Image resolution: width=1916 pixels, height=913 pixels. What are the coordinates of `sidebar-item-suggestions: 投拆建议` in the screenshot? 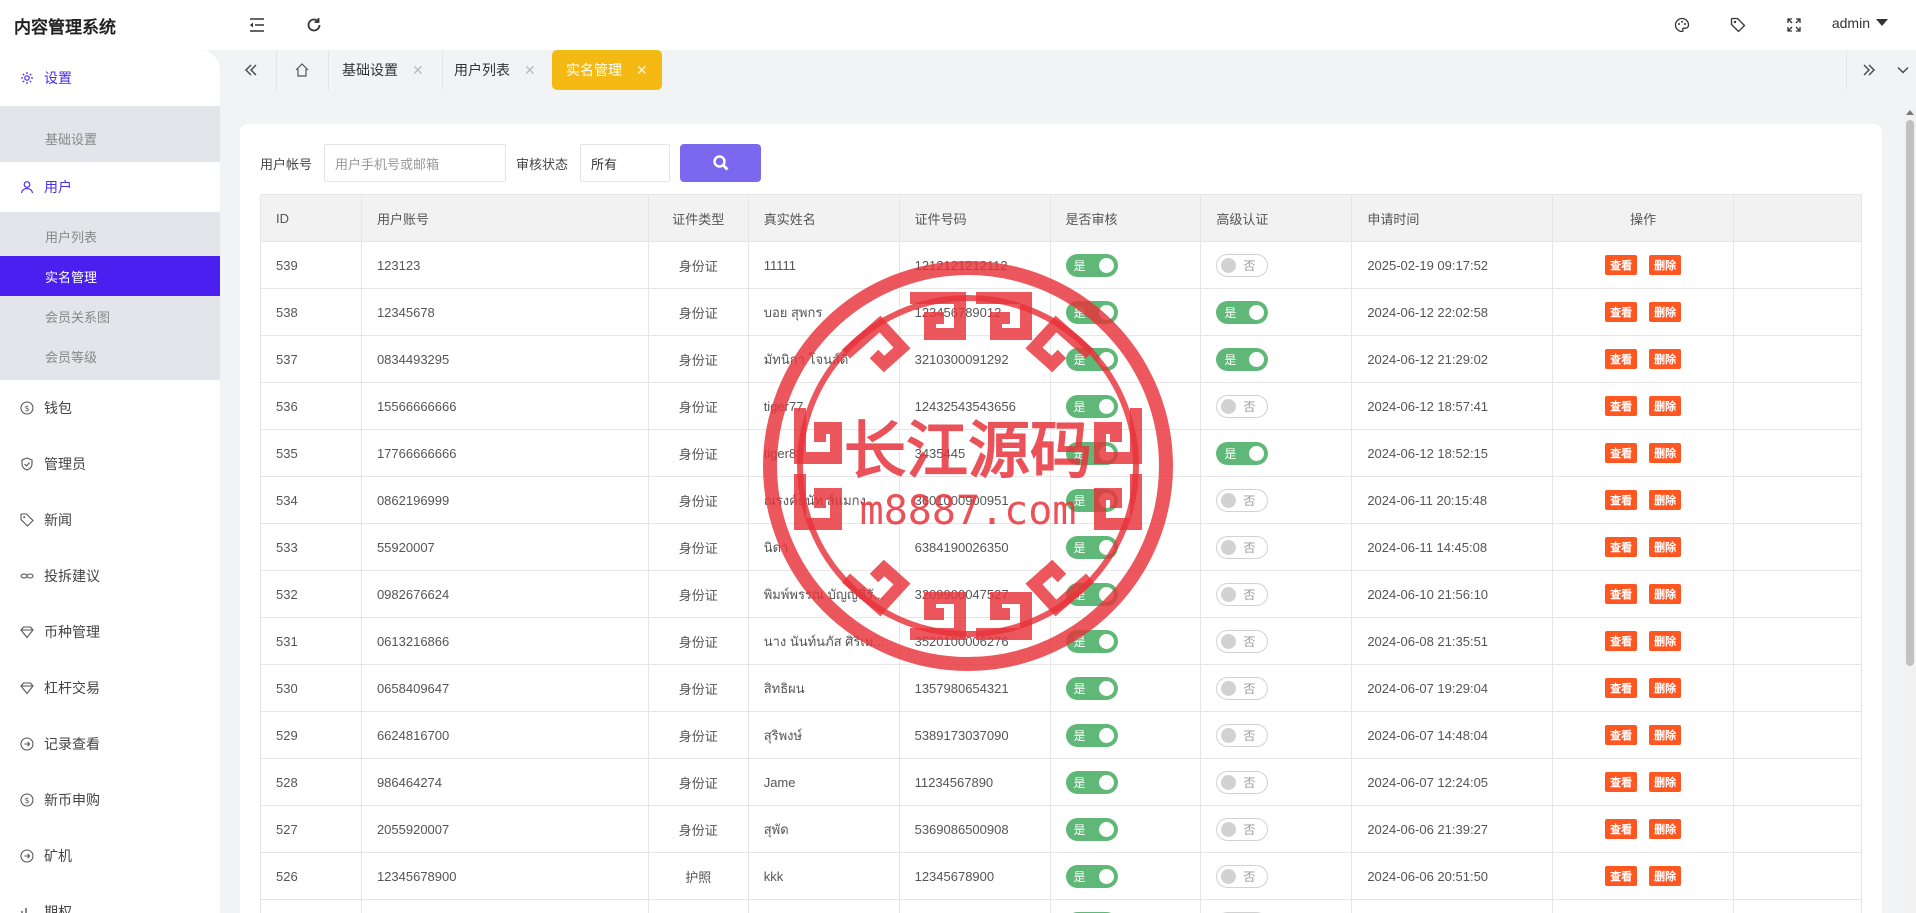 It's located at (110, 576).